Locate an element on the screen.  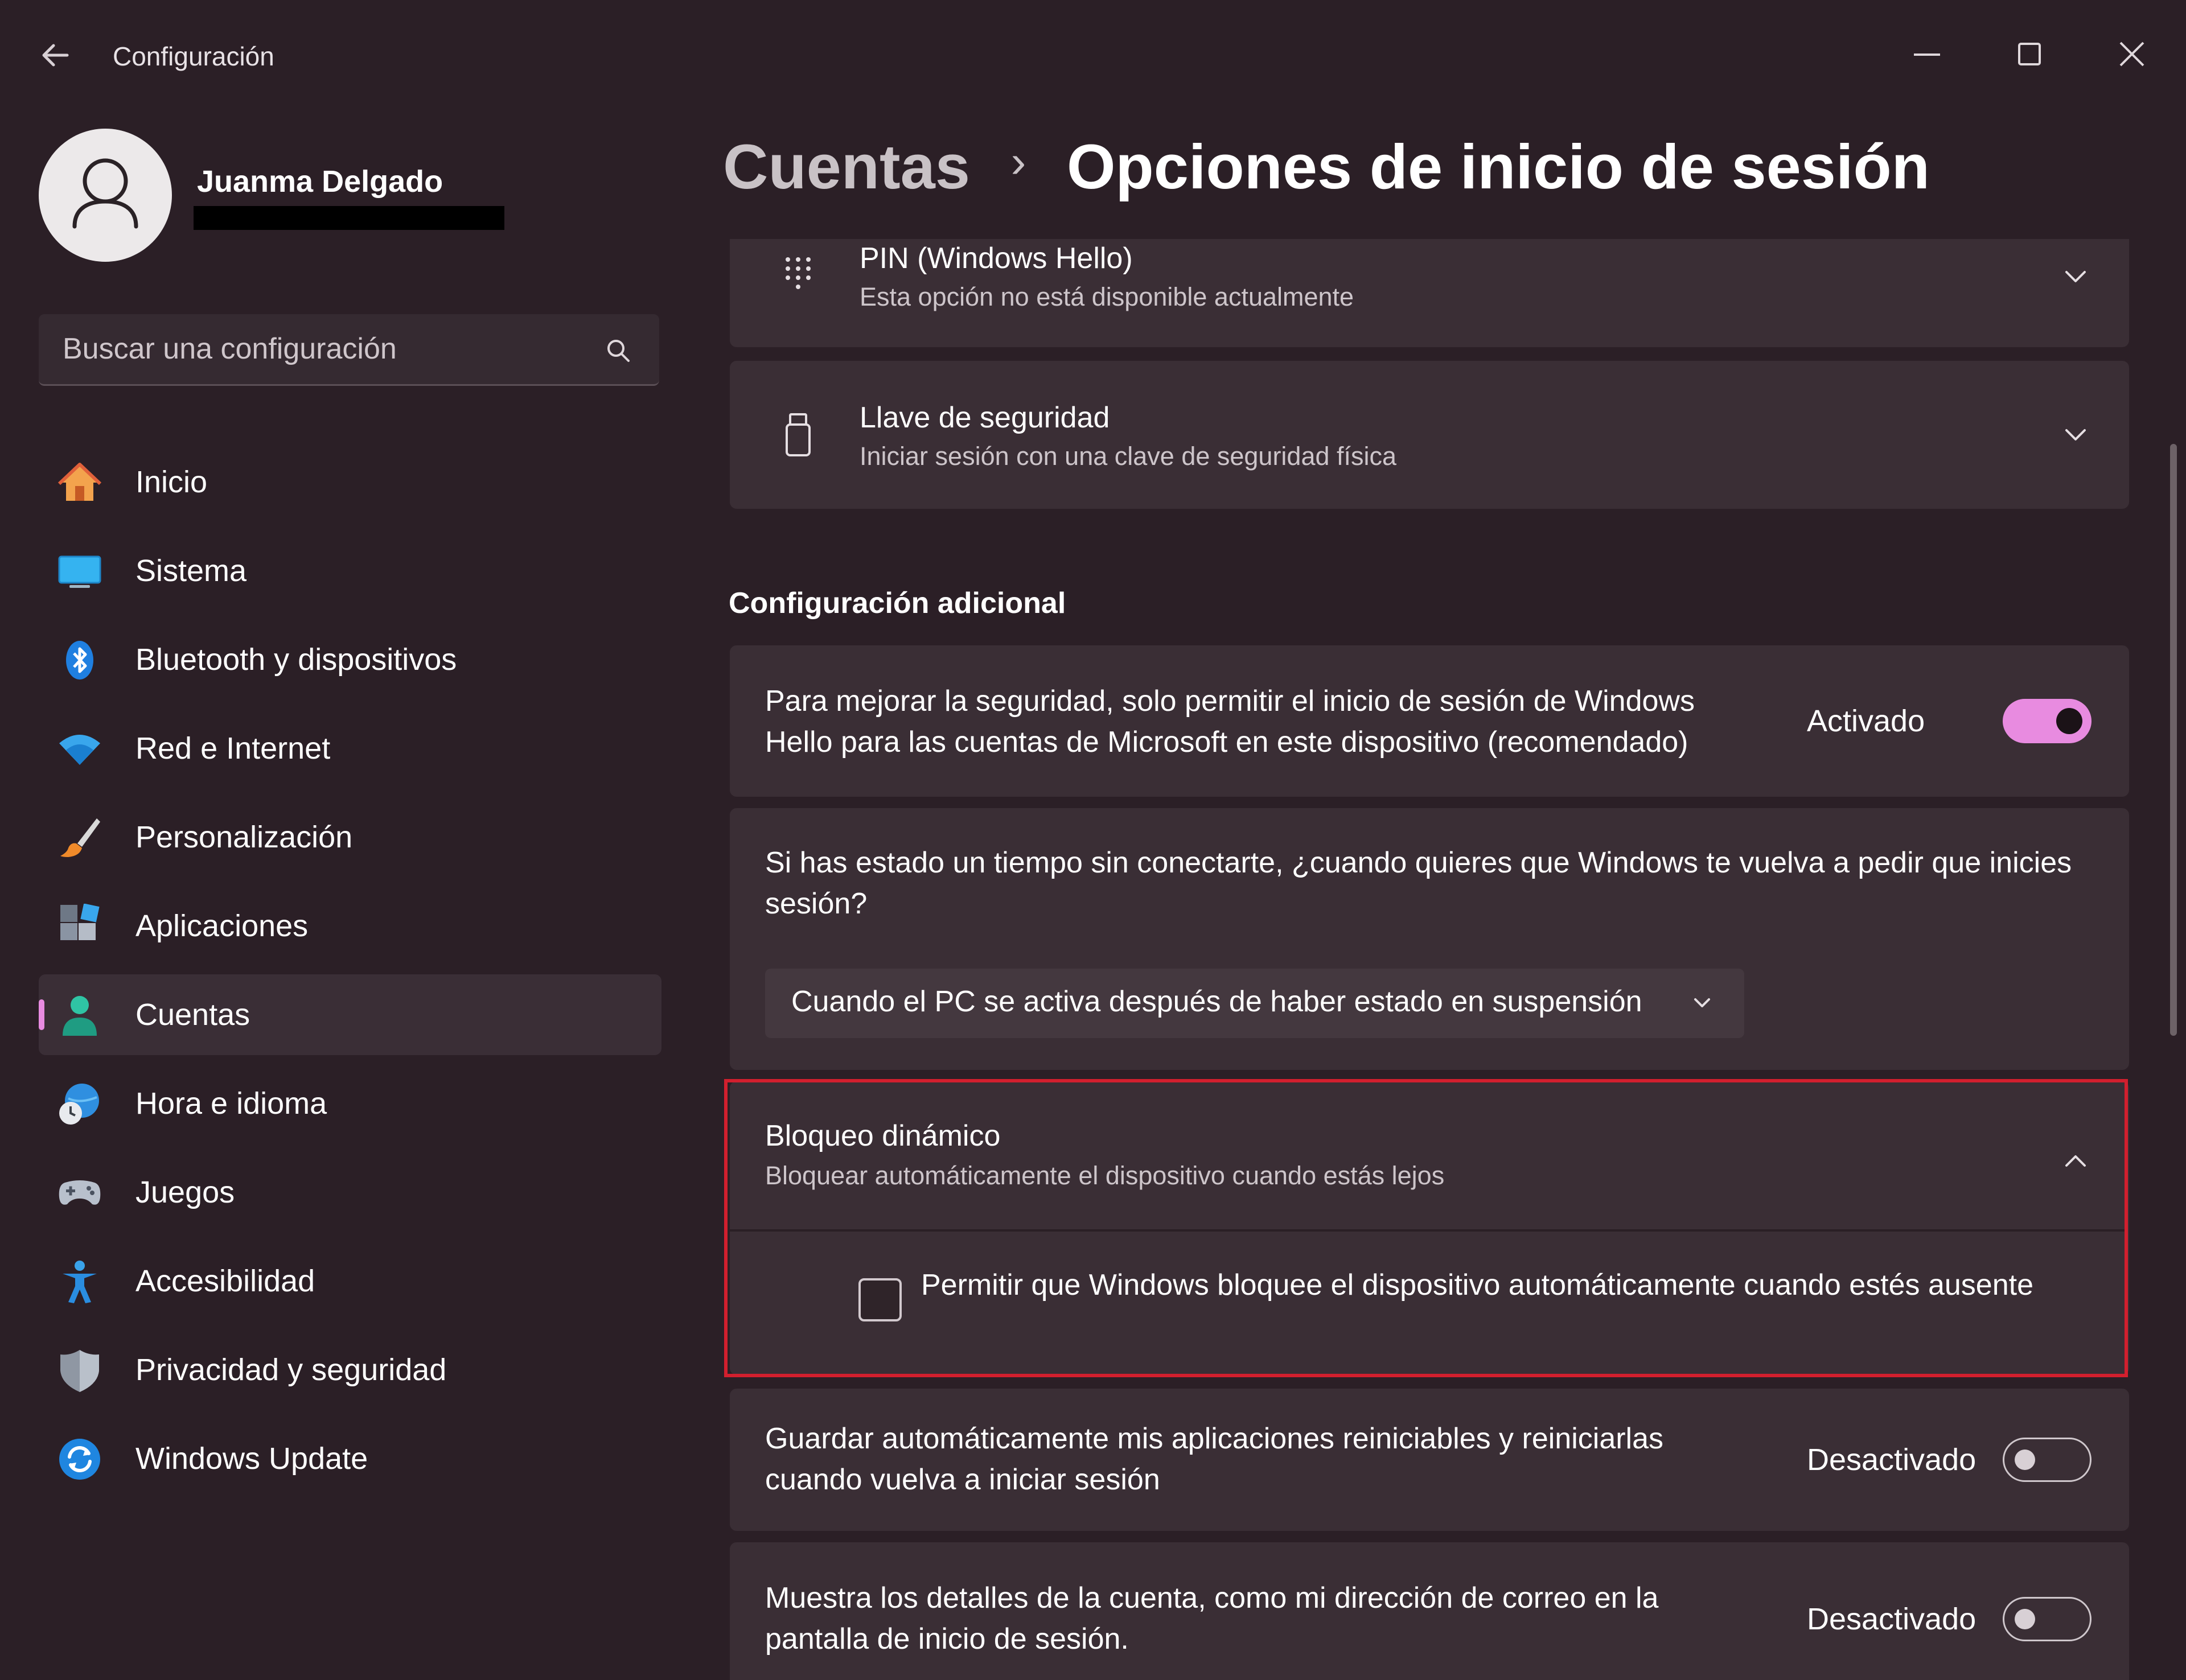
security-key-title: Llave de seguridad is located at coordinates (985, 417).